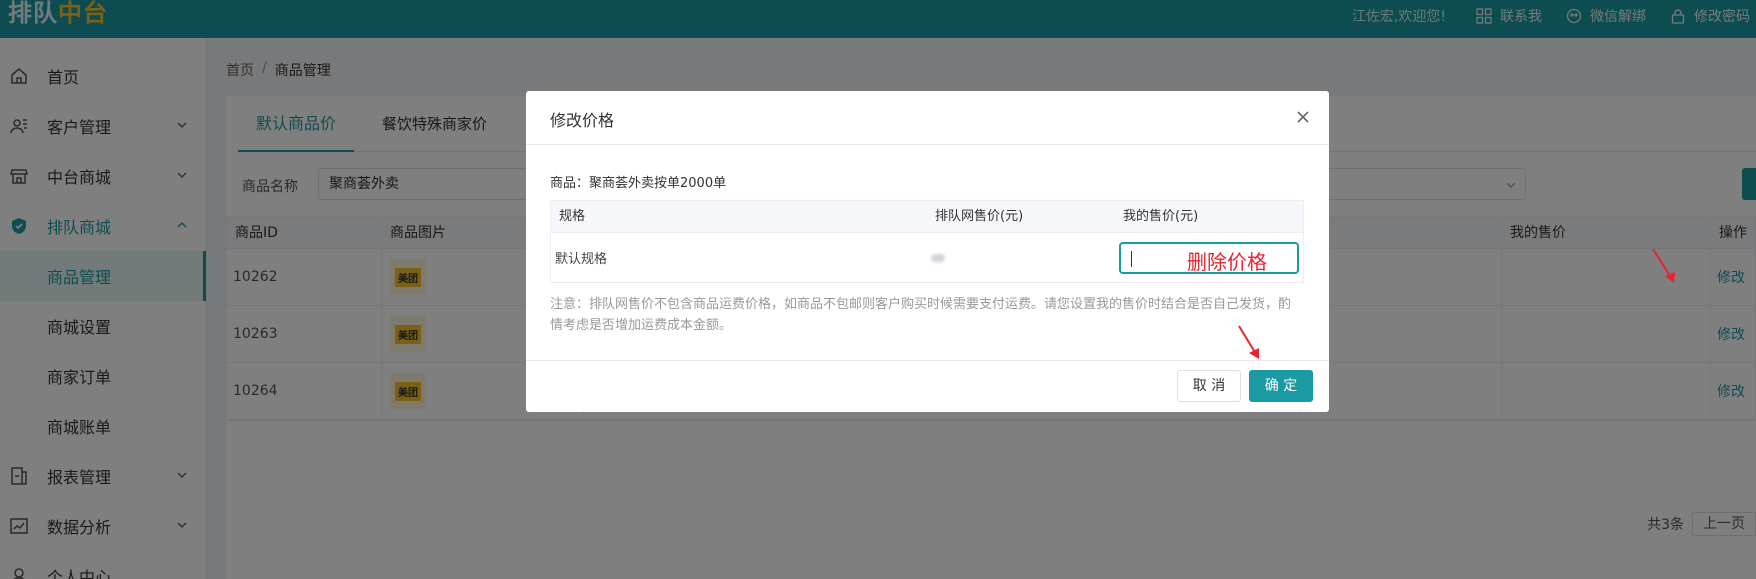 The image size is (1756, 579). Describe the element at coordinates (582, 120) in the screenshot. I see `dialog-title: 修改价格` at that location.